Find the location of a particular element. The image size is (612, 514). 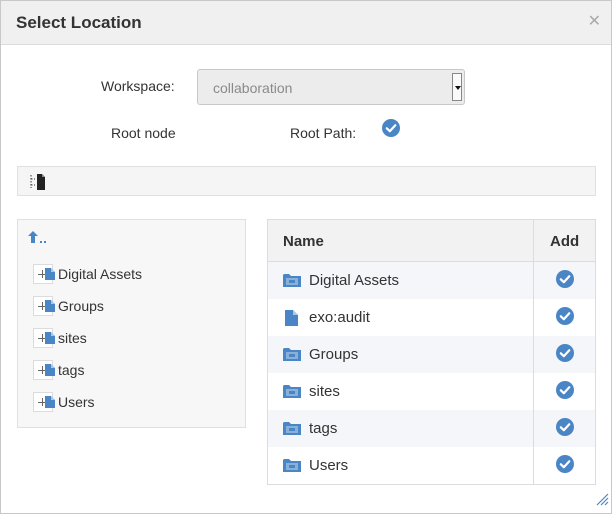

breadcrumb is located at coordinates (306, 181).